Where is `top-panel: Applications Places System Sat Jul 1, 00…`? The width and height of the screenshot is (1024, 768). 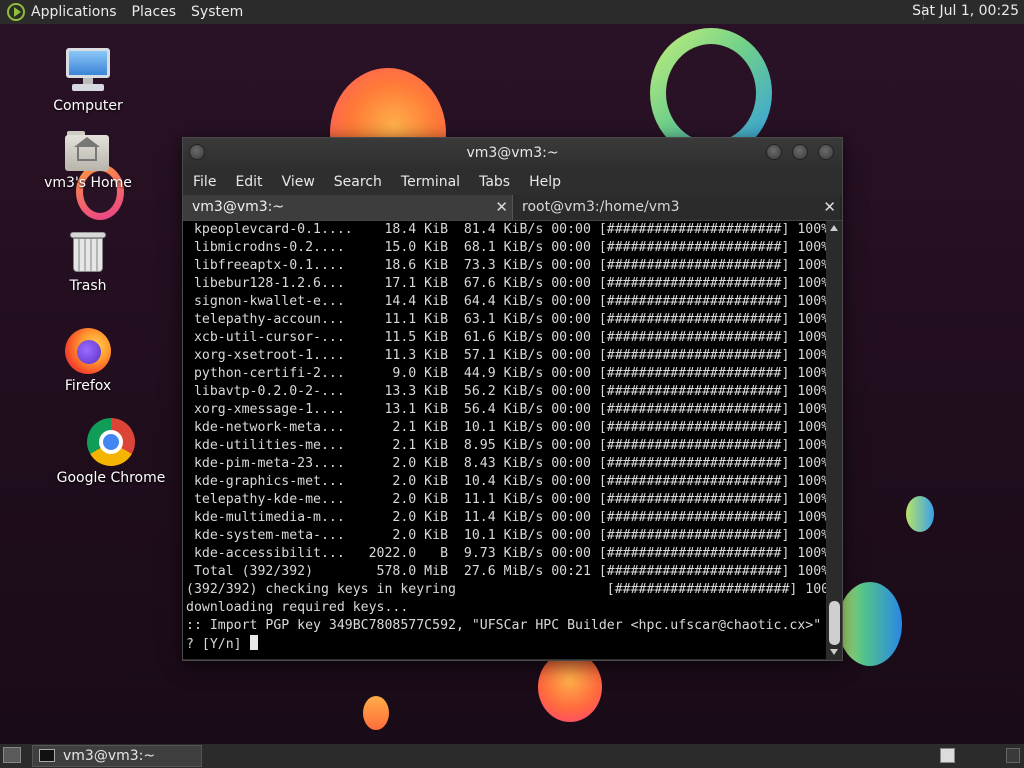
top-panel: Applications Places System Sat Jul 1, 00… is located at coordinates (512, 12).